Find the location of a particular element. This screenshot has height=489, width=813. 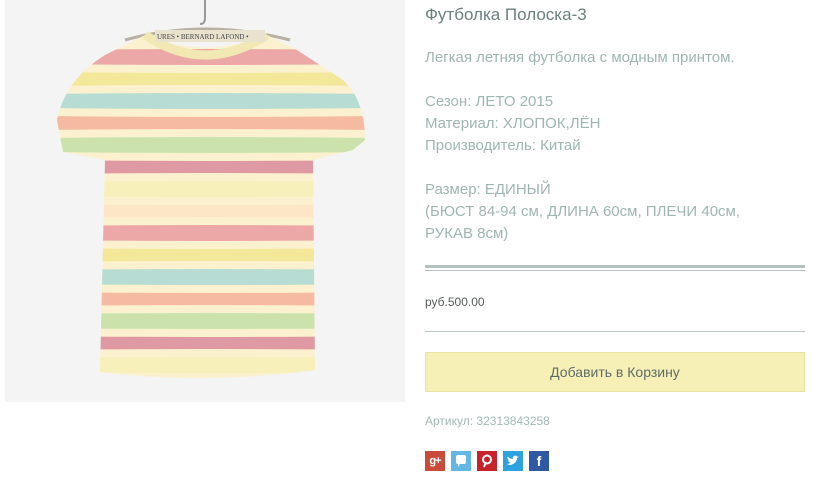

product-title: Футболка Полоска-3 is located at coordinates (506, 14).